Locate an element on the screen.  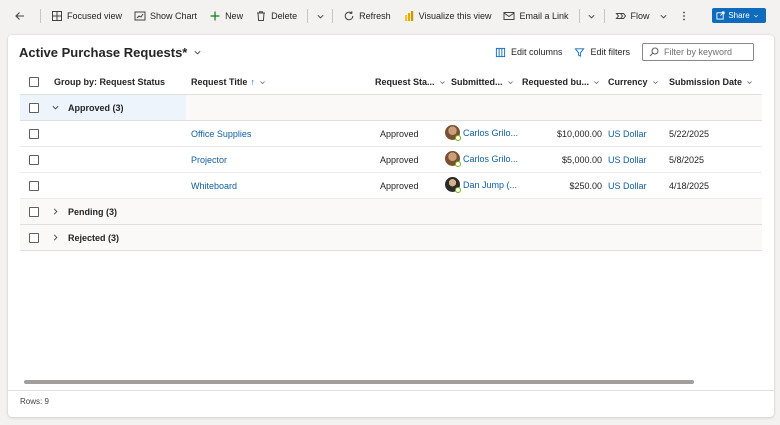
view-title: Active Purchase Requests* is located at coordinates (103, 52).